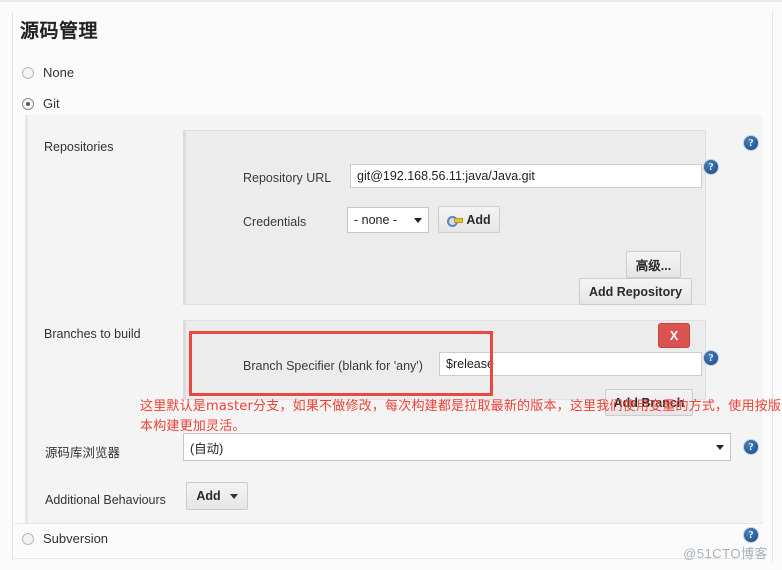 The image size is (782, 570). Describe the element at coordinates (207, 448) in the screenshot. I see `repository-browser-value: (自动)` at that location.